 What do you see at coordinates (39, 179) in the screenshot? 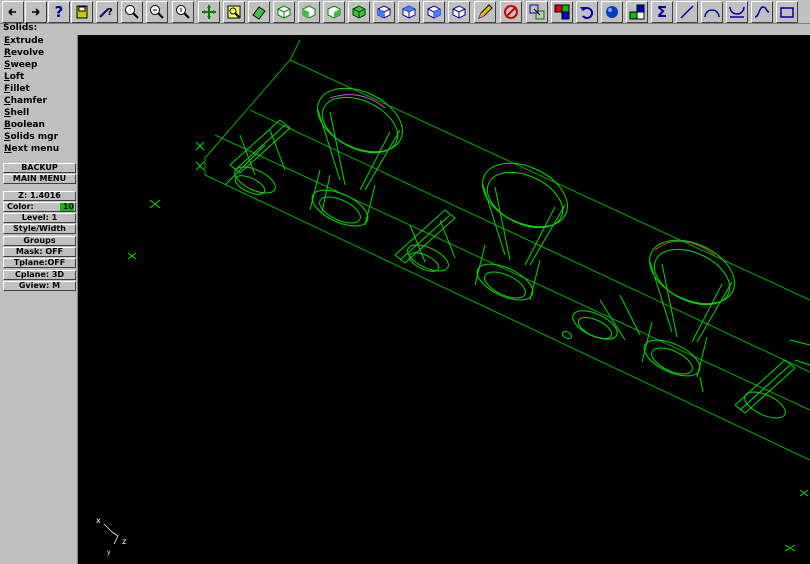
I see `main-menu-button: MAIN MENU` at bounding box center [39, 179].